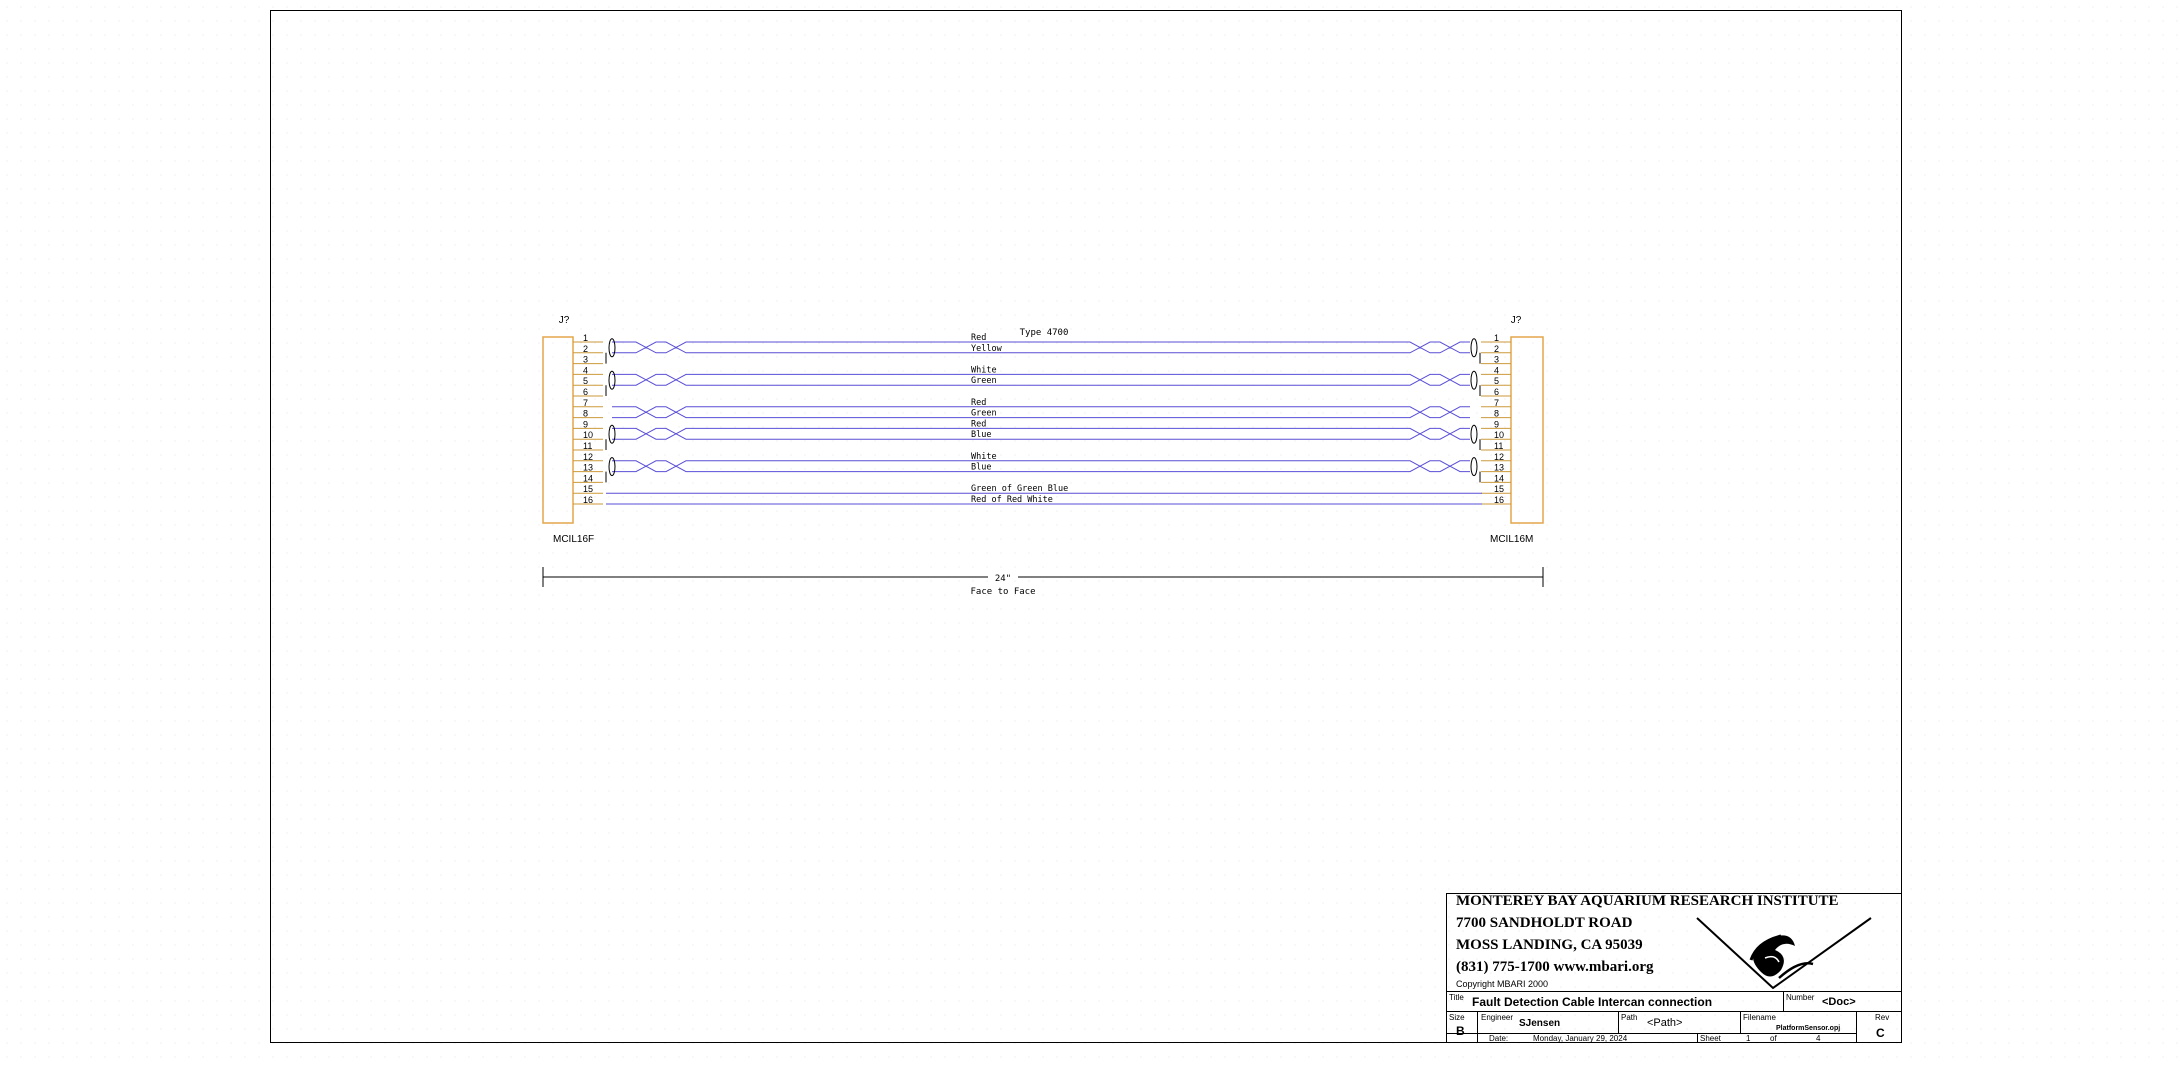  I want to click on left-pin-number: 4, so click(585, 370).